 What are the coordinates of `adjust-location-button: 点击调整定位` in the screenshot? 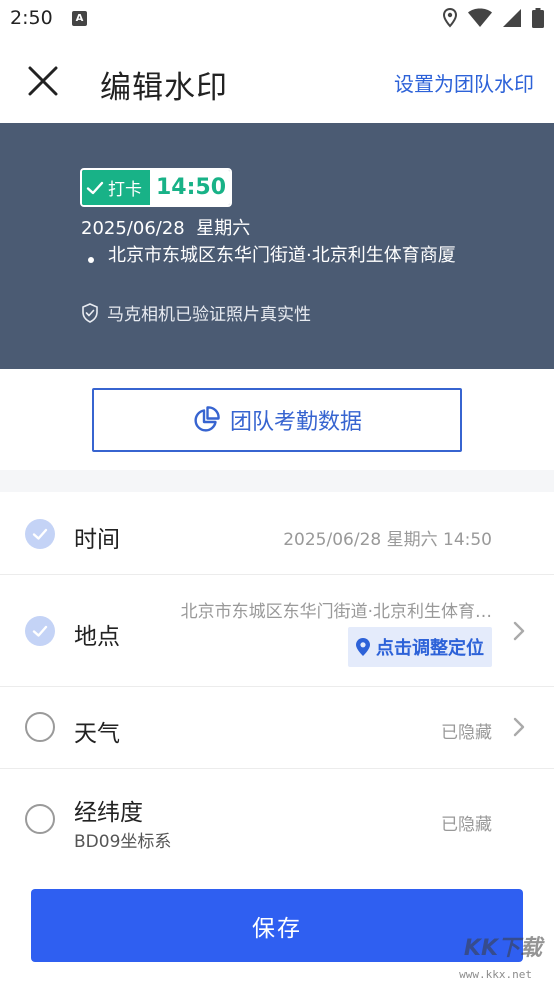 It's located at (420, 647).